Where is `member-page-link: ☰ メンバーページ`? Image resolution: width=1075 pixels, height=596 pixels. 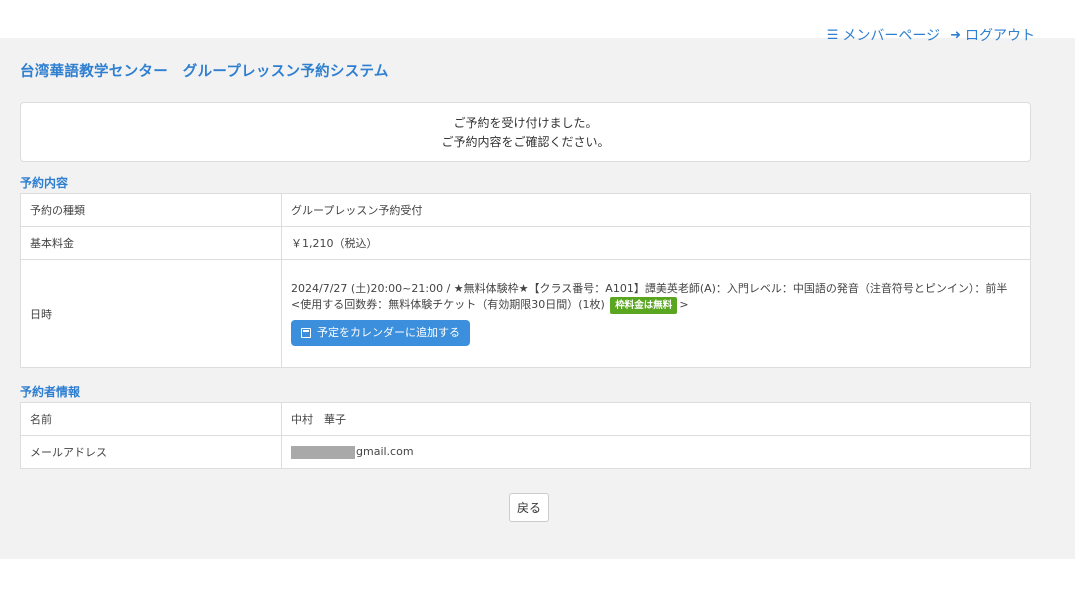
member-page-link: ☰ メンバーページ is located at coordinates (883, 35).